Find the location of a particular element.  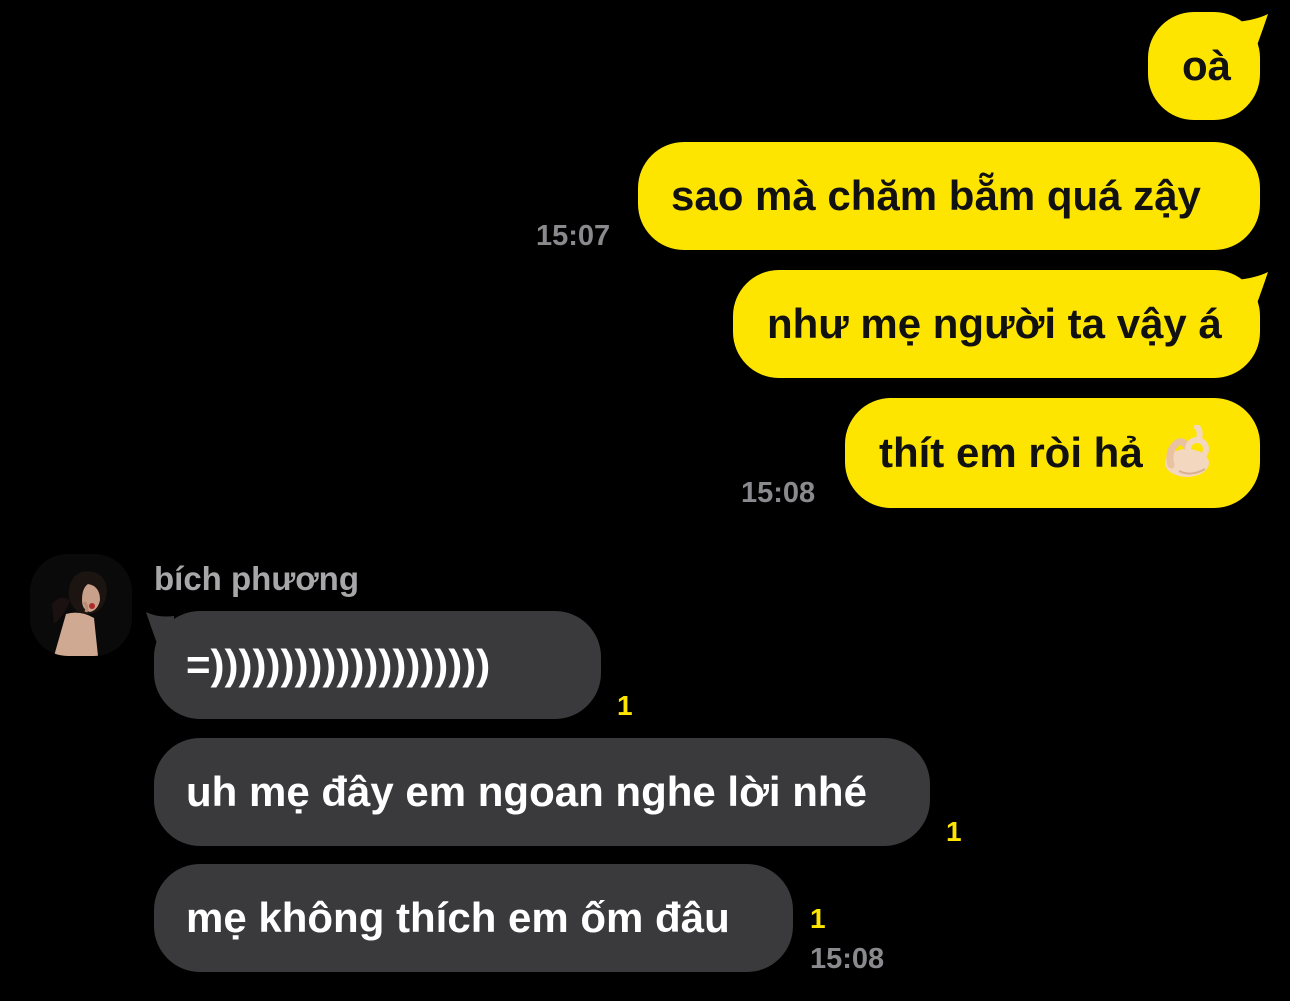

incoming-message: mẹ không thích em ốm đâu is located at coordinates (473, 918).